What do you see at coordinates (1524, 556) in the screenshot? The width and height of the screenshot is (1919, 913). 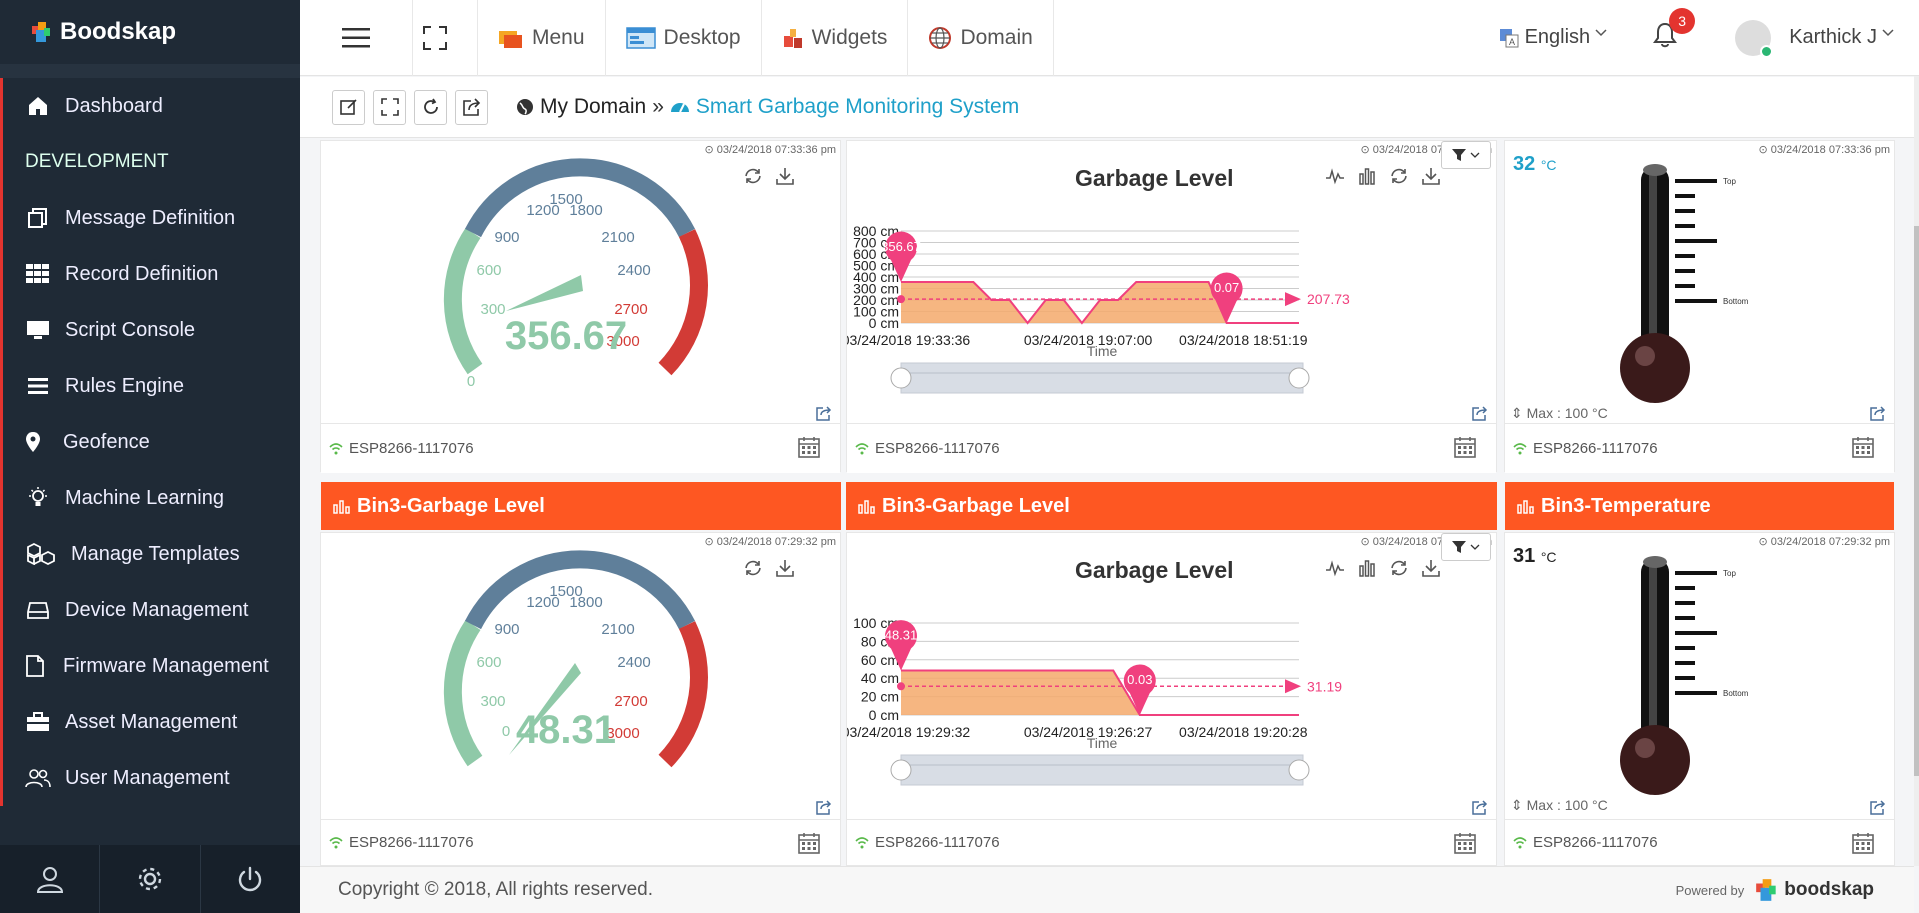 I see `temperature-number: 31` at bounding box center [1524, 556].